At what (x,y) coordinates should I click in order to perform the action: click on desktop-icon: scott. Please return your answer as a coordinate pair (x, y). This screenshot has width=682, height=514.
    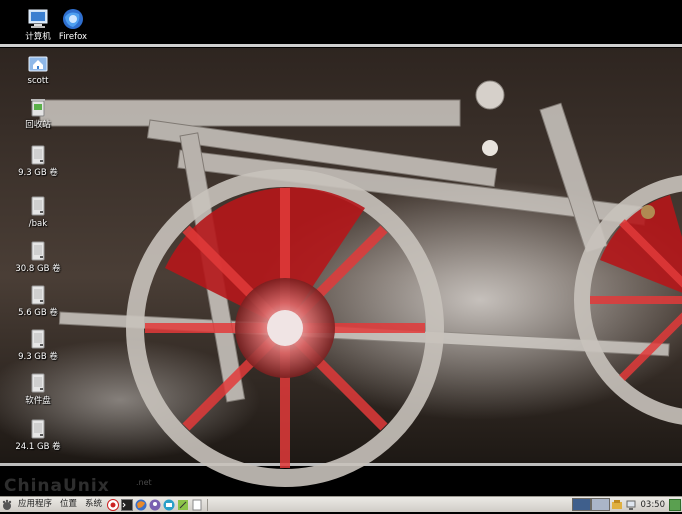
    Looking at the image, I should click on (38, 69).